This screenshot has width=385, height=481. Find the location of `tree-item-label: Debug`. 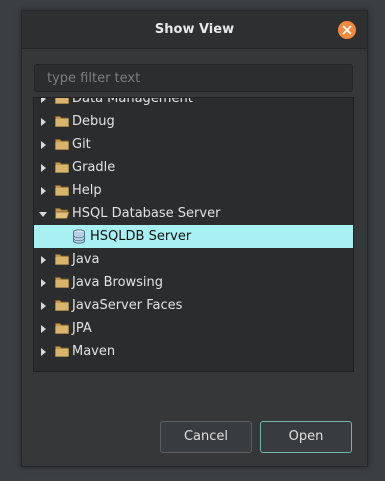

tree-item-label: Debug is located at coordinates (93, 121).